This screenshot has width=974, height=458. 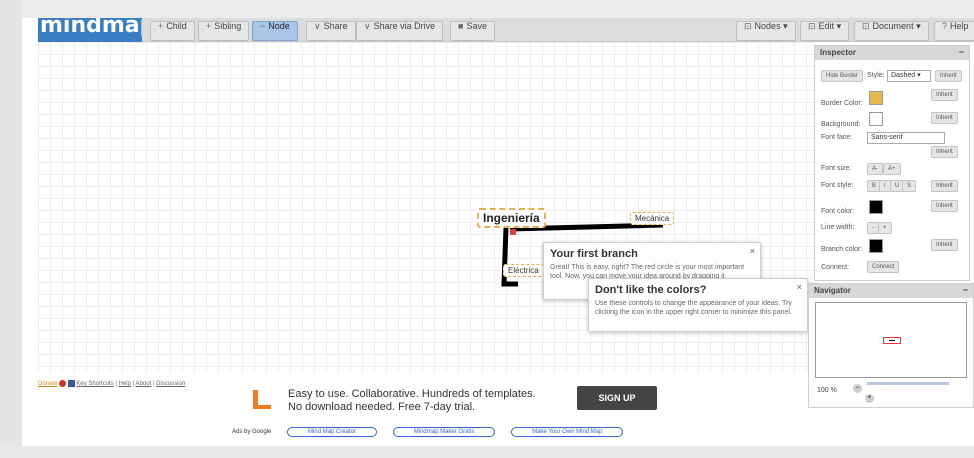 I want to click on node-button: − Node, so click(x=275, y=31).